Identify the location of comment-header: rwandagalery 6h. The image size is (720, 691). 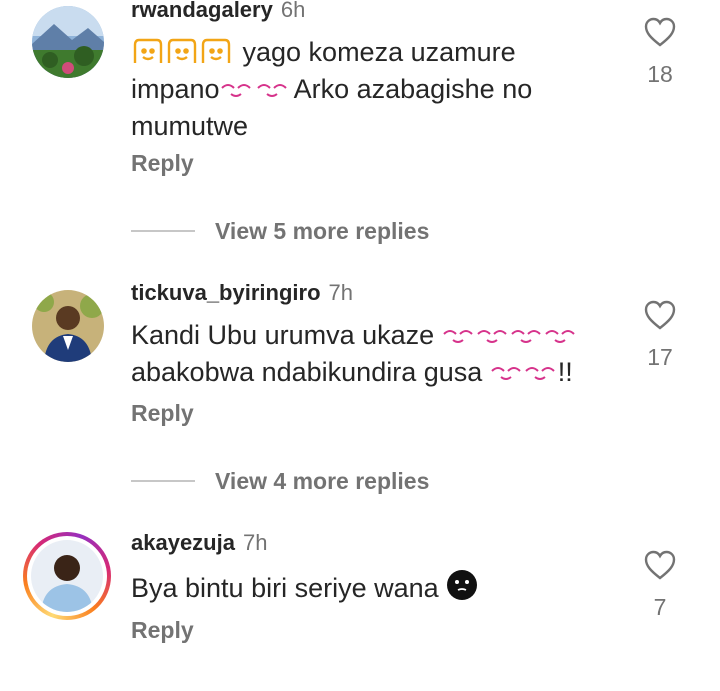
(218, 11).